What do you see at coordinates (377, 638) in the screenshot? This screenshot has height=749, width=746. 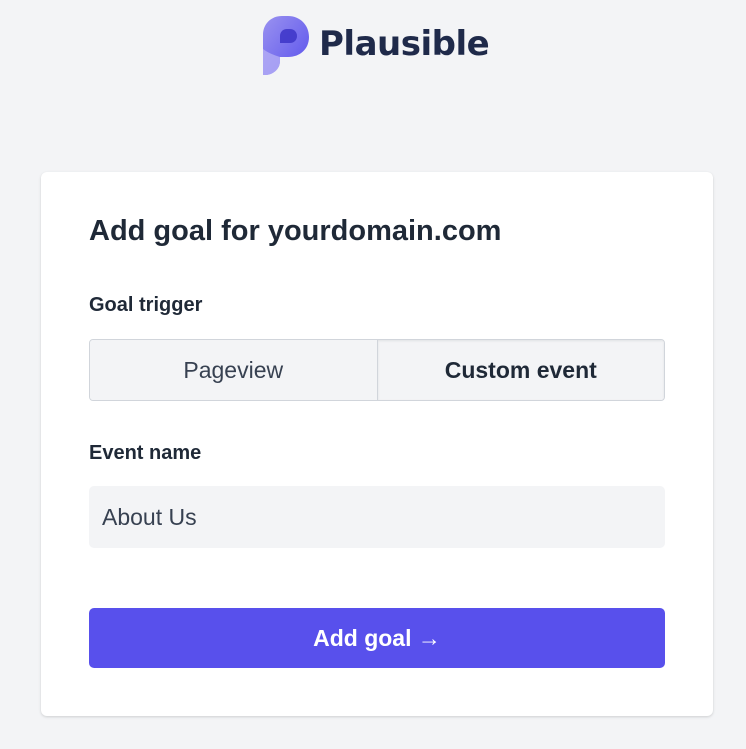 I see `add-goal-button: Add goal →` at bounding box center [377, 638].